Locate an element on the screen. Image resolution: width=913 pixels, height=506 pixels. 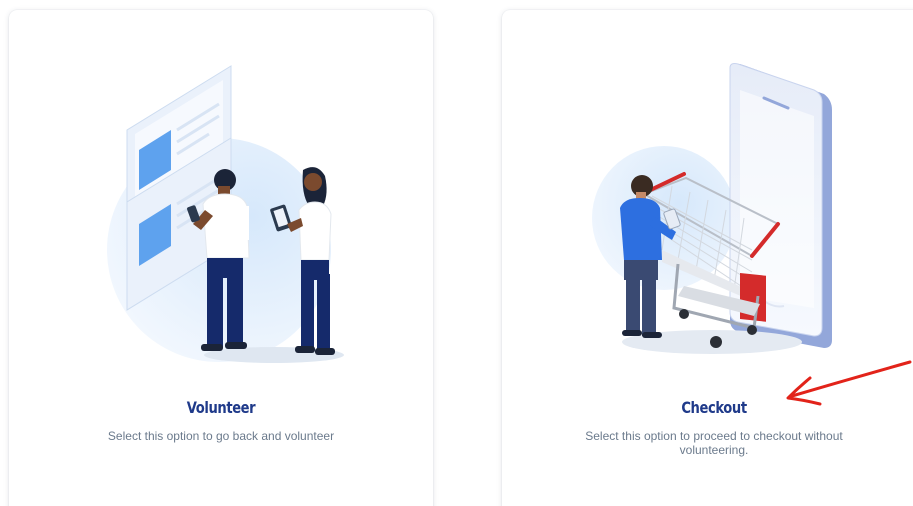
volunteer-title: Volunteer is located at coordinates (221, 407).